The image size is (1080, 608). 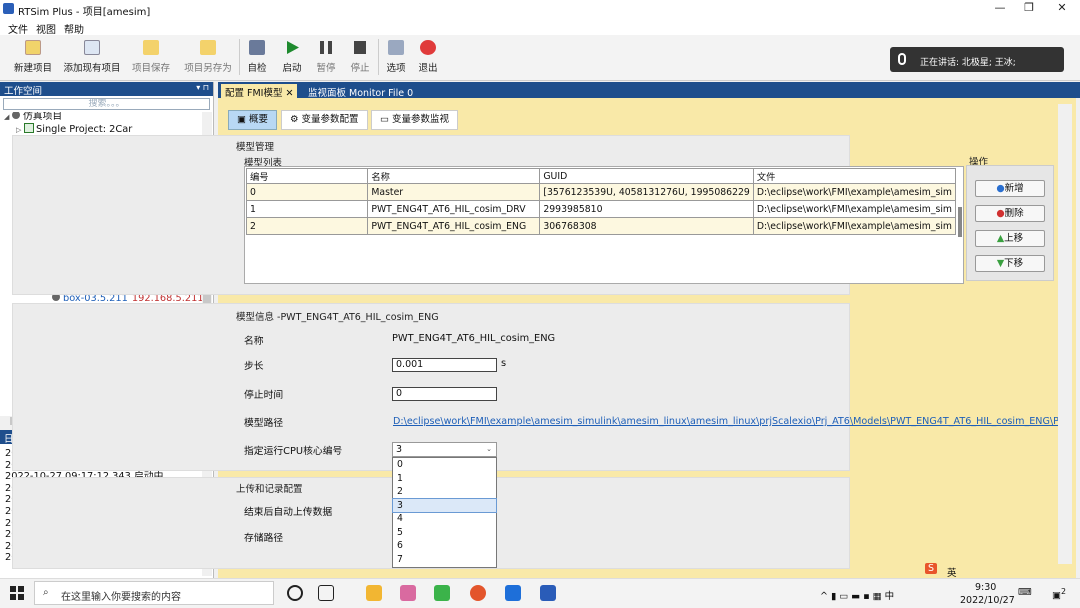 What do you see at coordinates (33, 57) in the screenshot?
I see `new-project-button: 新建项目` at bounding box center [33, 57].